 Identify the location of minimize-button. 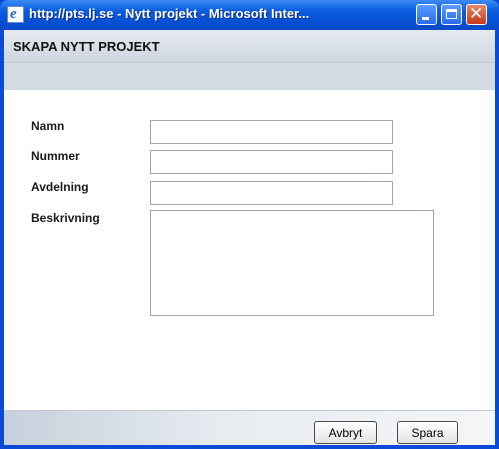
(426, 14).